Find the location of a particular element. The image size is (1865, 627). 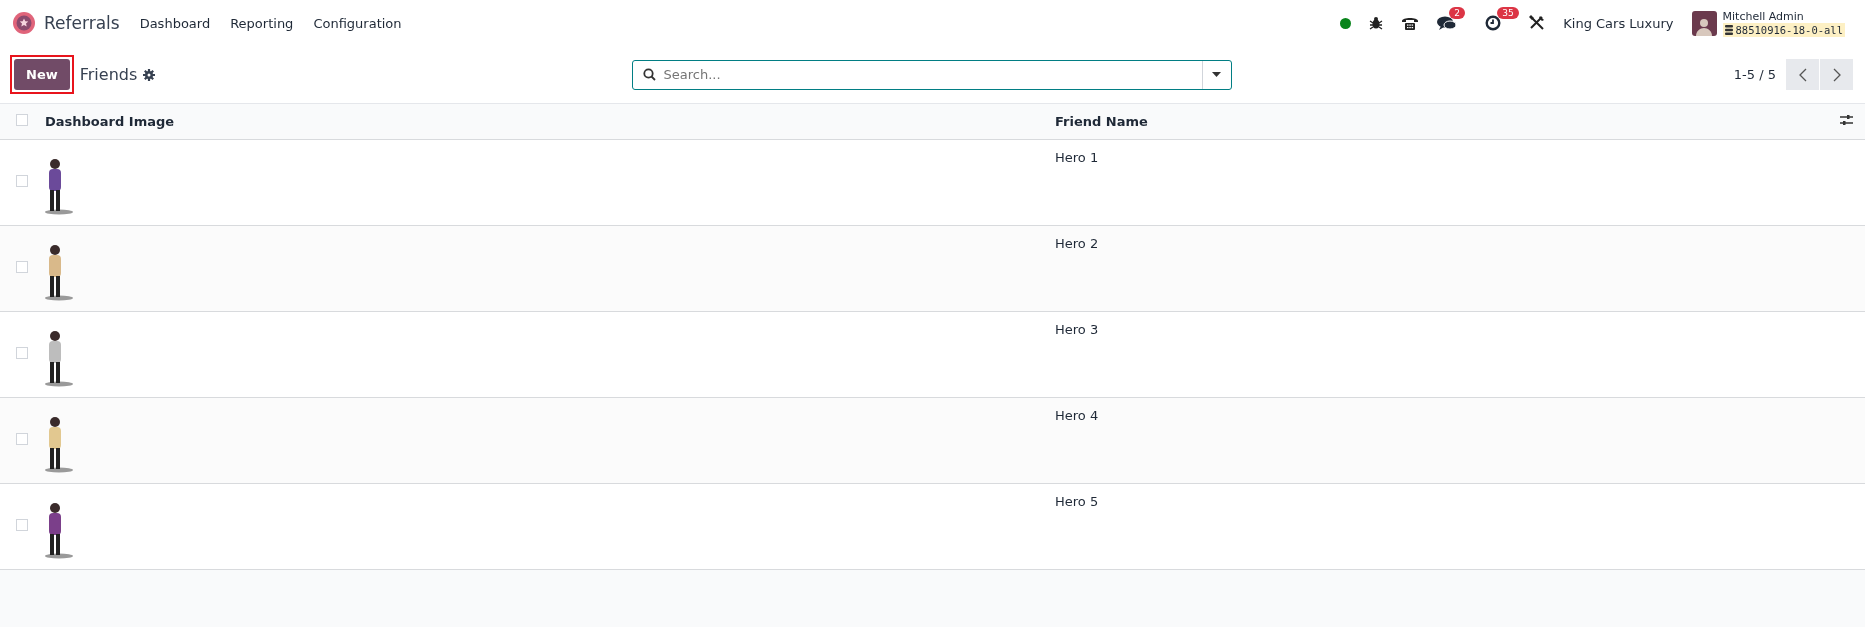

pager-value: 1-5 / 5 is located at coordinates (1754, 74).